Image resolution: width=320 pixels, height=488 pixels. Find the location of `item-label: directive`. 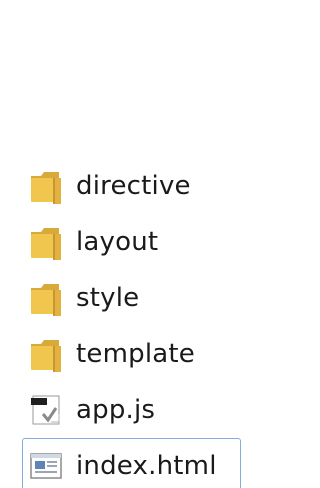

item-label: directive is located at coordinates (133, 186).